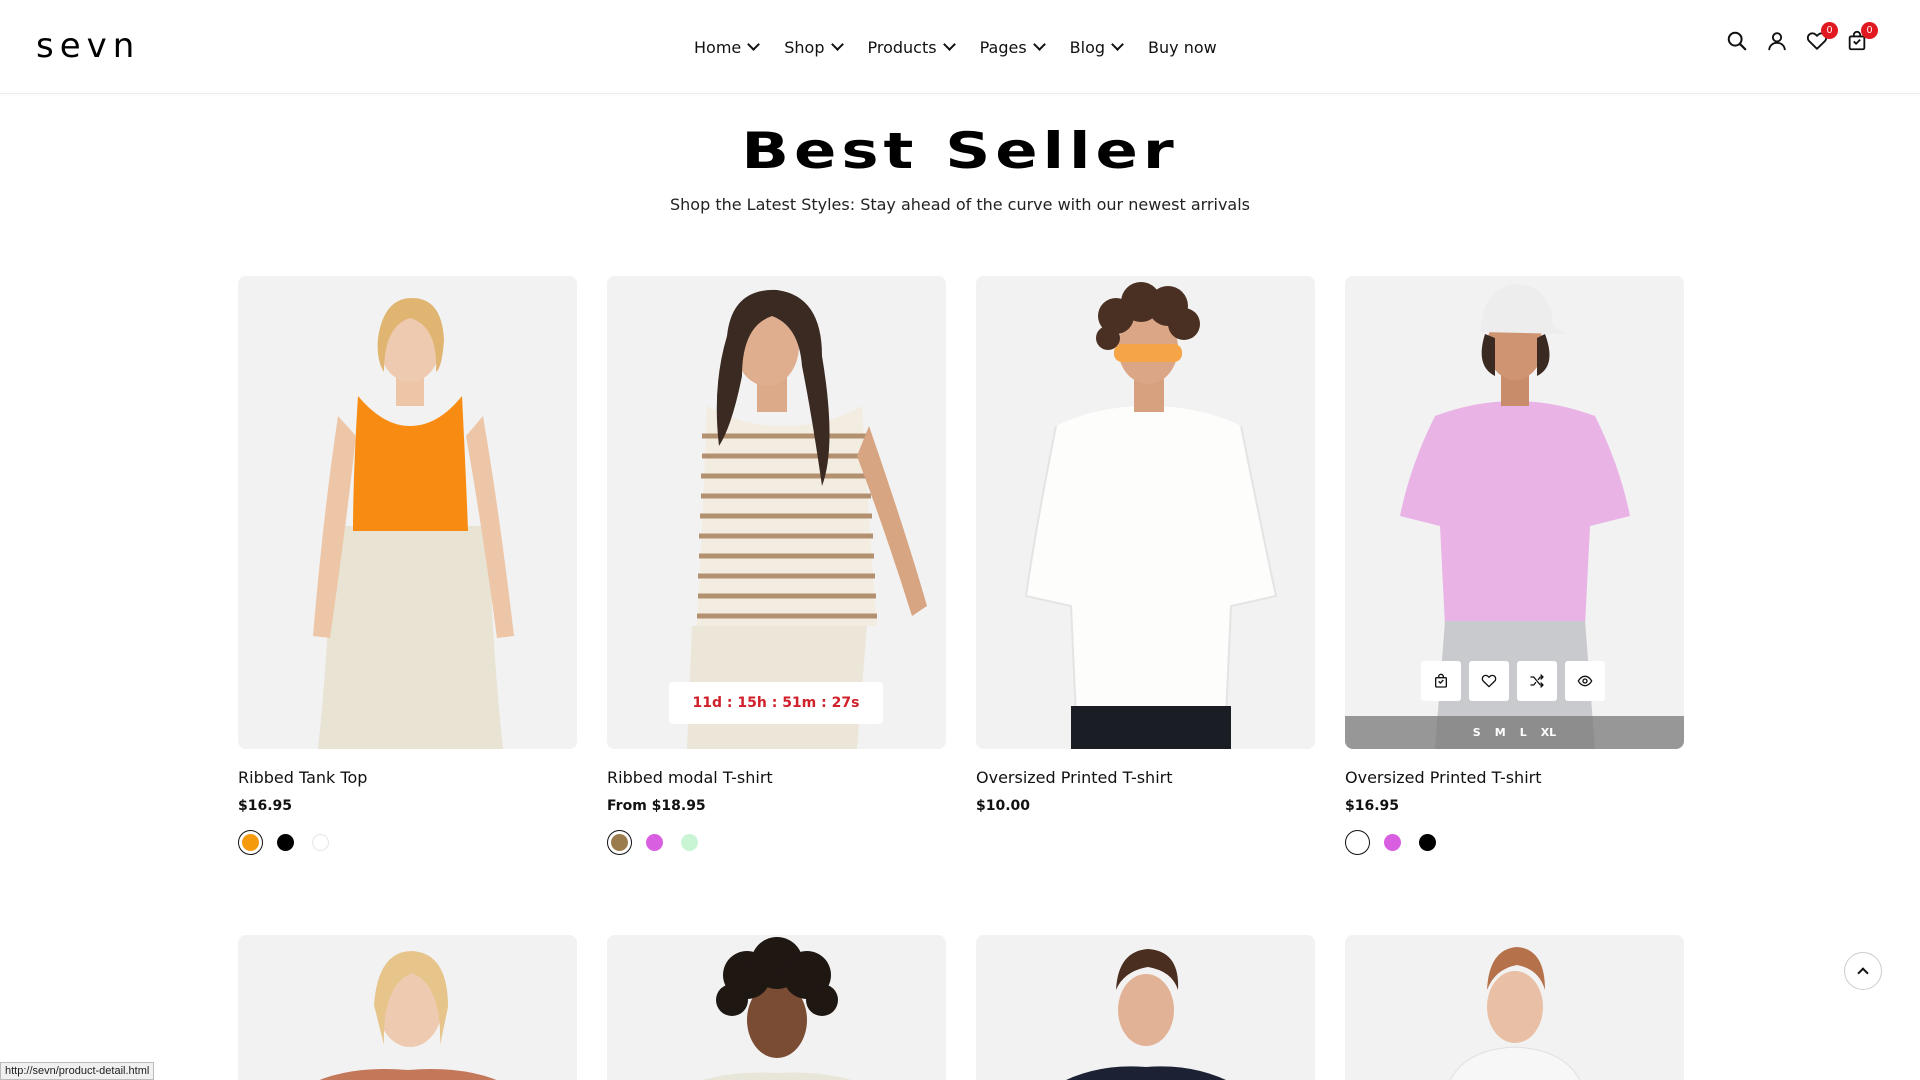  I want to click on nav-pages-label: Pages, so click(1003, 47).